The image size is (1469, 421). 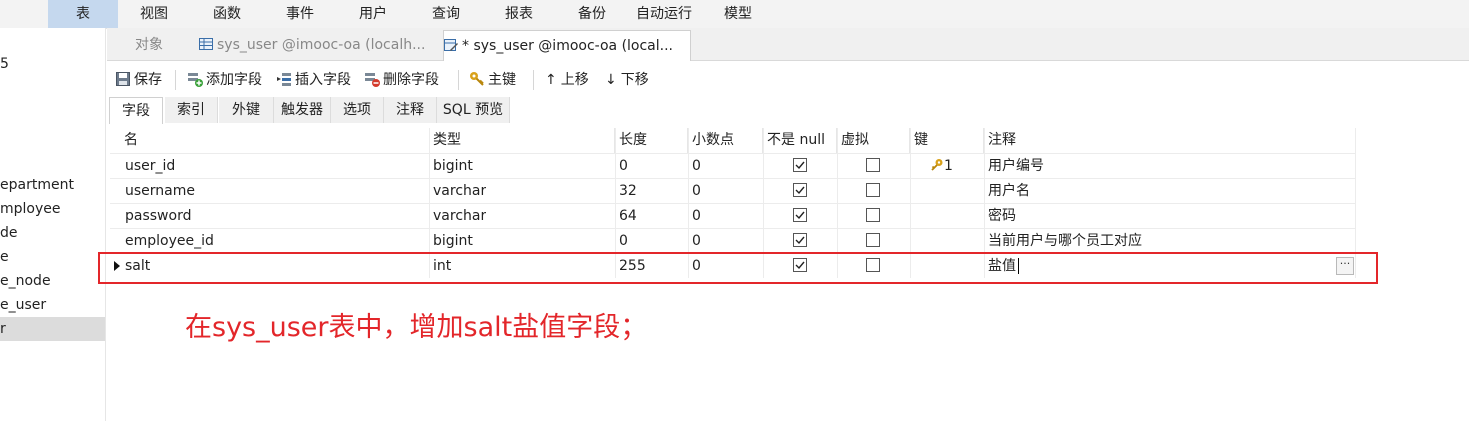 What do you see at coordinates (227, 14) in the screenshot?
I see `menu-function: 函数` at bounding box center [227, 14].